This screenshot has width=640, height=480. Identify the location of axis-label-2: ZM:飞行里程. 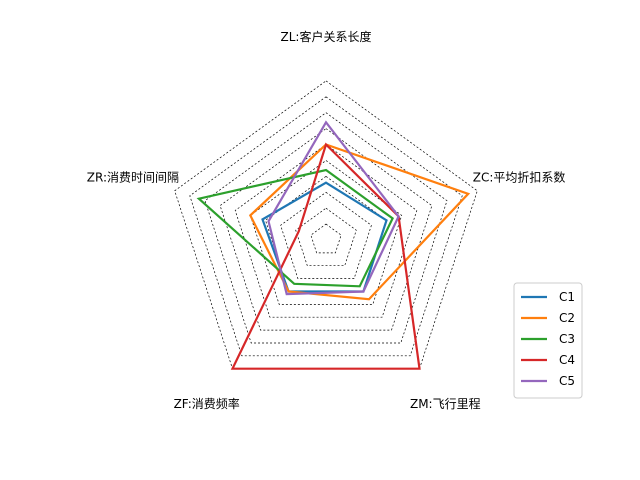
(445, 403).